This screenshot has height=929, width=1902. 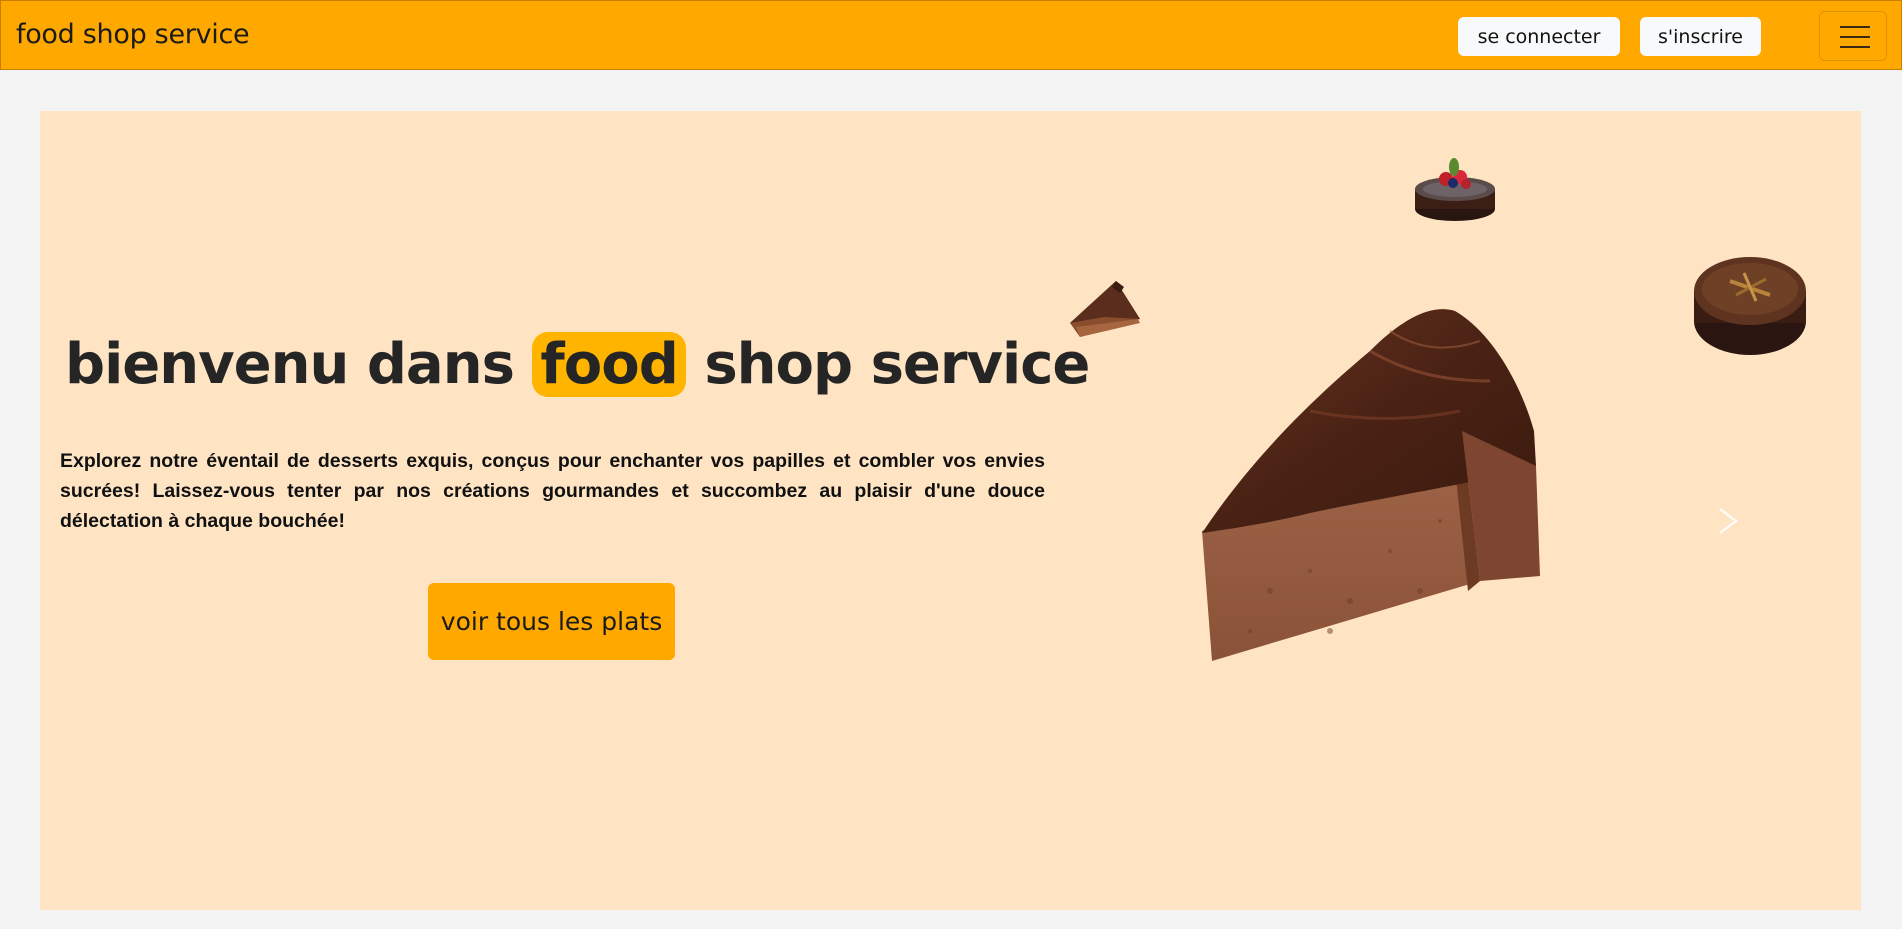 I want to click on small-cake-slice-image, so click(x=1105, y=309).